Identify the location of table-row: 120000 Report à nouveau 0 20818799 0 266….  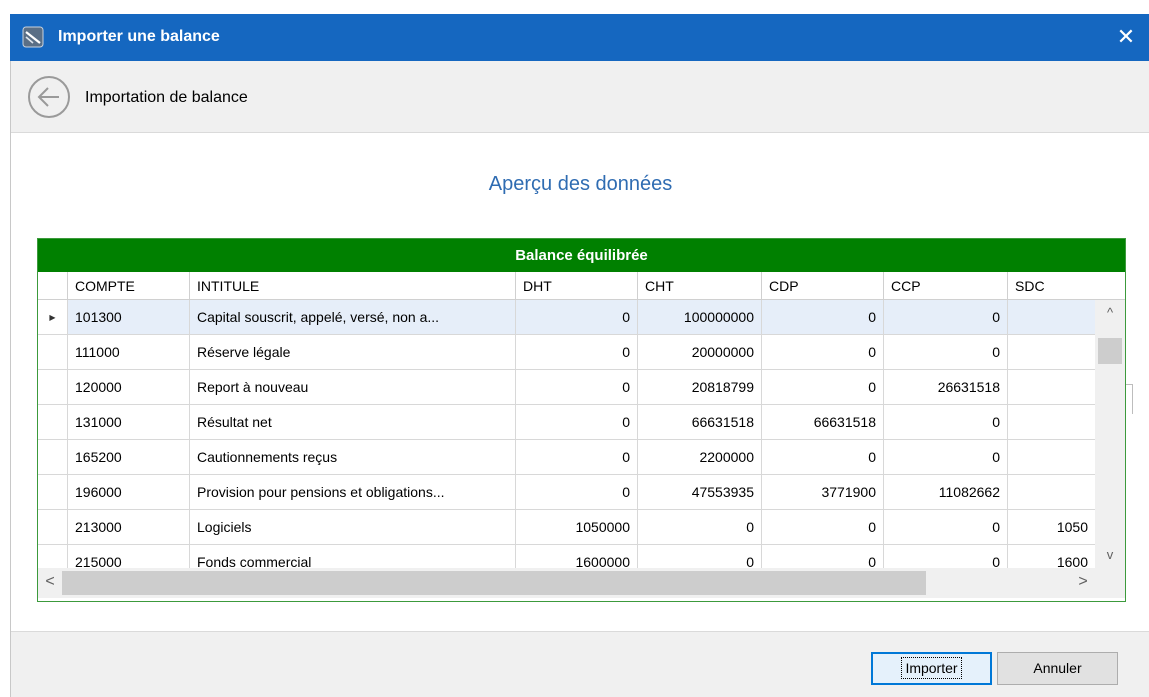
(566, 387).